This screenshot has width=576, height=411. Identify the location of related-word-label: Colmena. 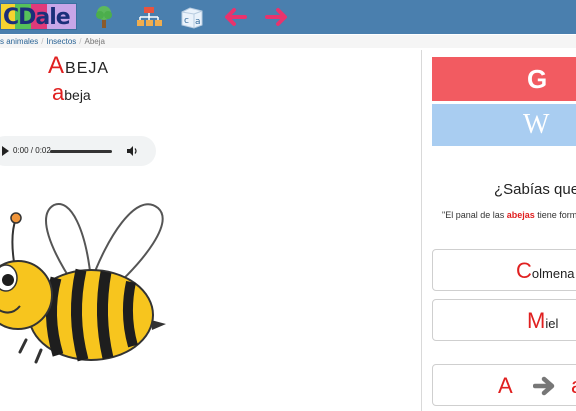
(545, 272).